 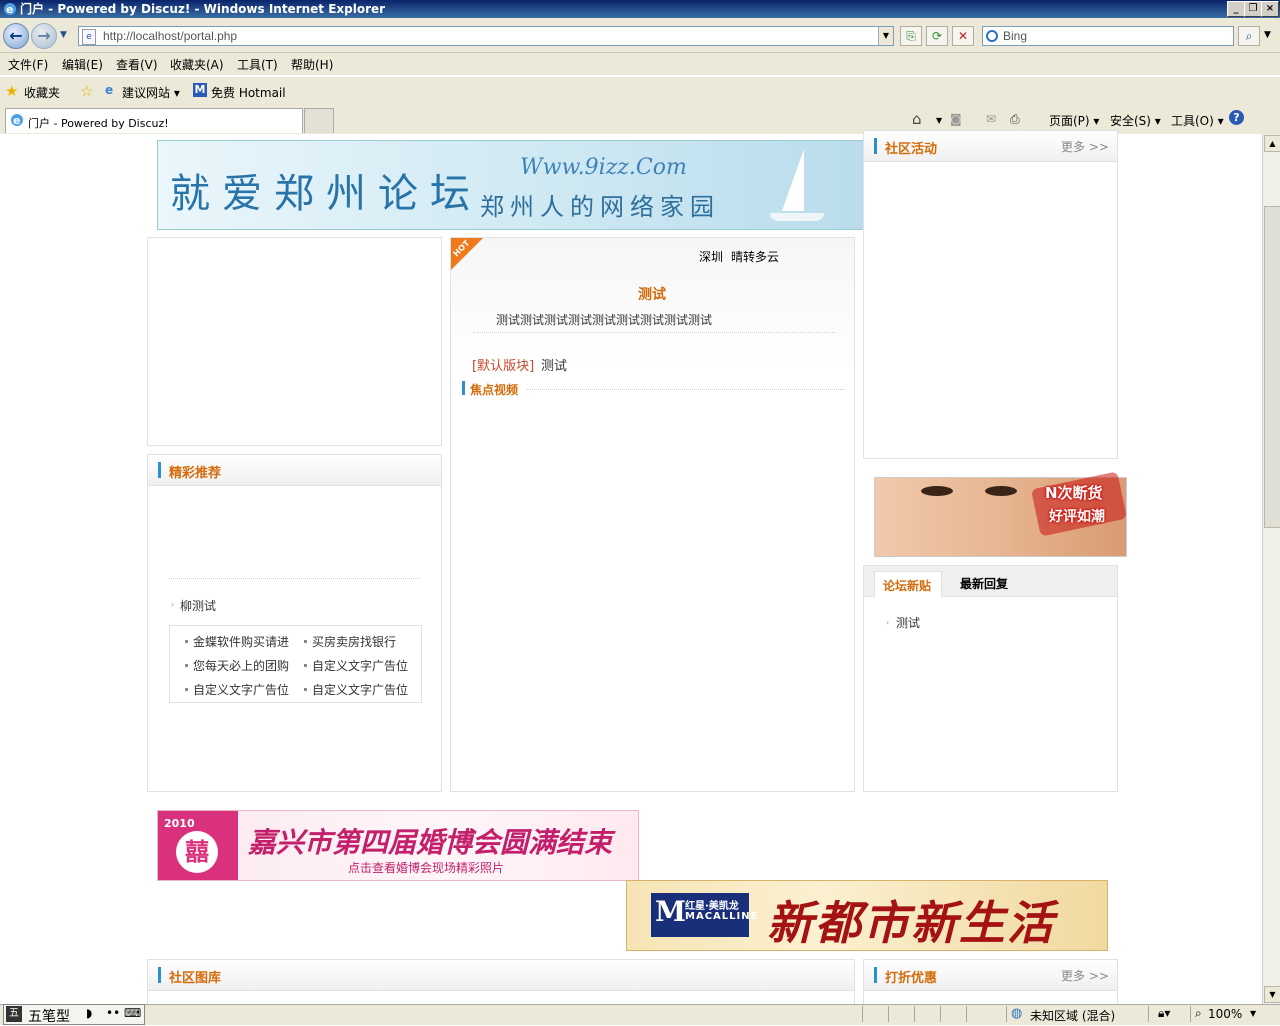 What do you see at coordinates (1253, 9) in the screenshot?
I see `restore-button: ❐` at bounding box center [1253, 9].